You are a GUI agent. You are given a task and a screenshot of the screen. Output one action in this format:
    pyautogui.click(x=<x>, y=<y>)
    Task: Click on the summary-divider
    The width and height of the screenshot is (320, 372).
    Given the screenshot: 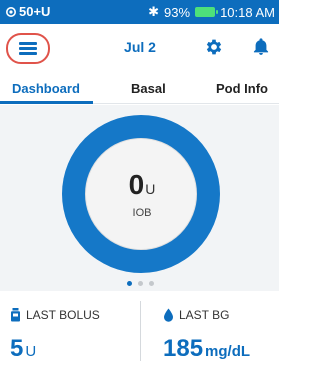 What is the action you would take?
    pyautogui.click(x=140, y=331)
    